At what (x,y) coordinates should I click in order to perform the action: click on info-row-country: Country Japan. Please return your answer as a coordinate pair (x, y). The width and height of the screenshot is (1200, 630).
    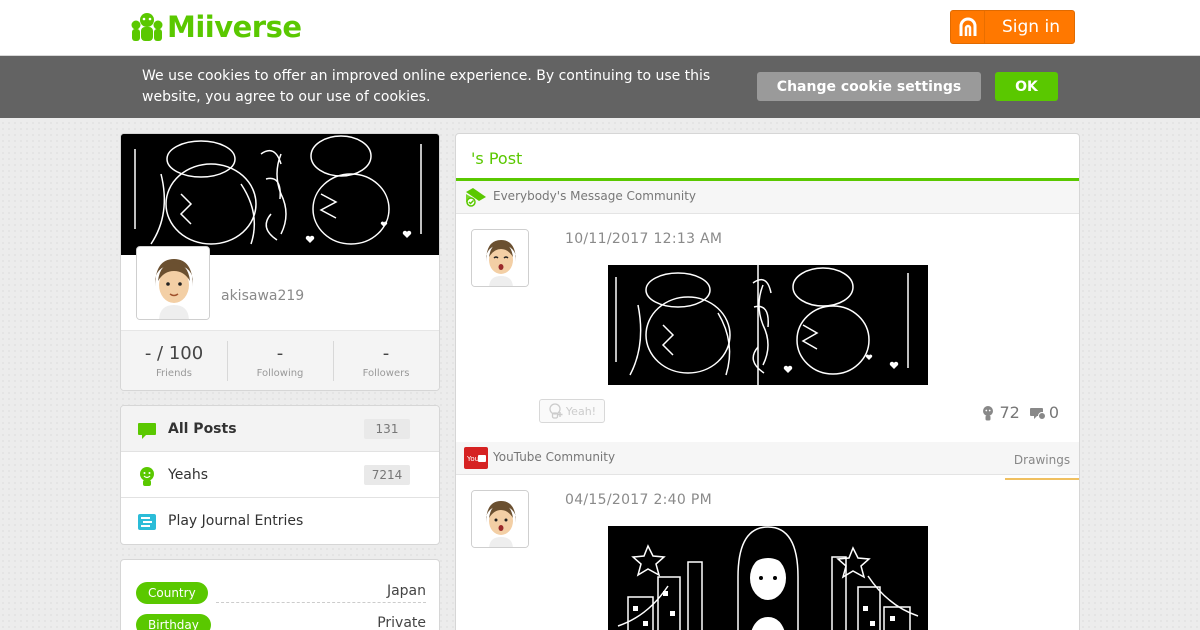
    Looking at the image, I should click on (281, 593).